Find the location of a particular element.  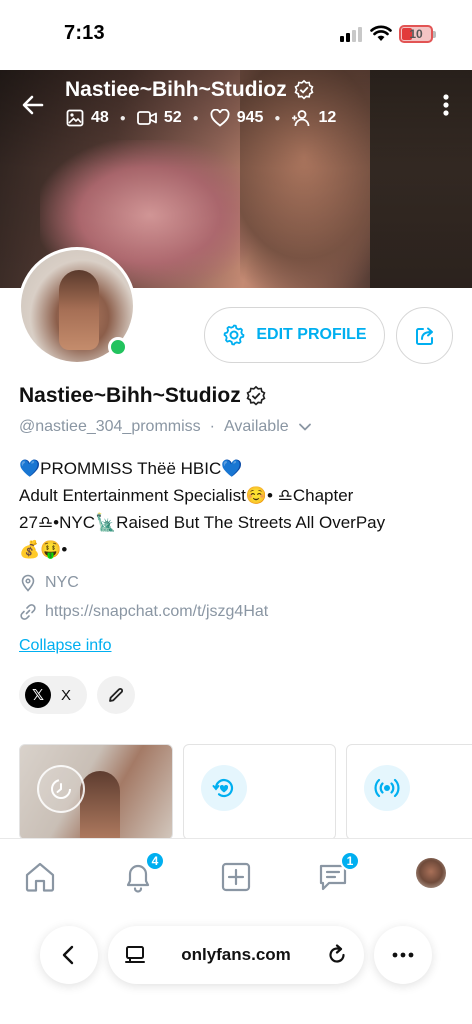

stat-likes-value: 945 is located at coordinates (250, 117).